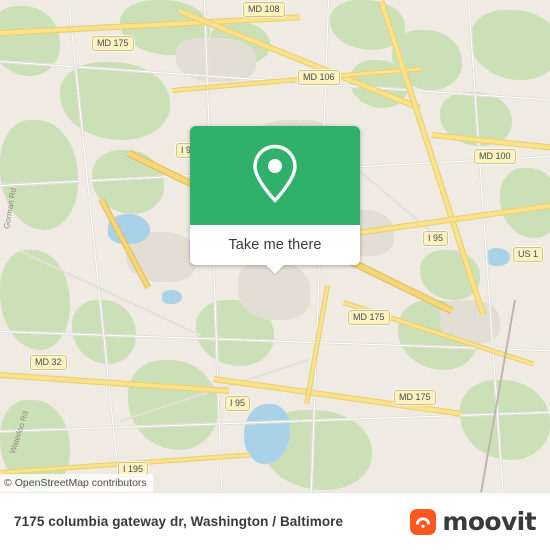  I want to click on road-shield: MD 32, so click(48, 362).